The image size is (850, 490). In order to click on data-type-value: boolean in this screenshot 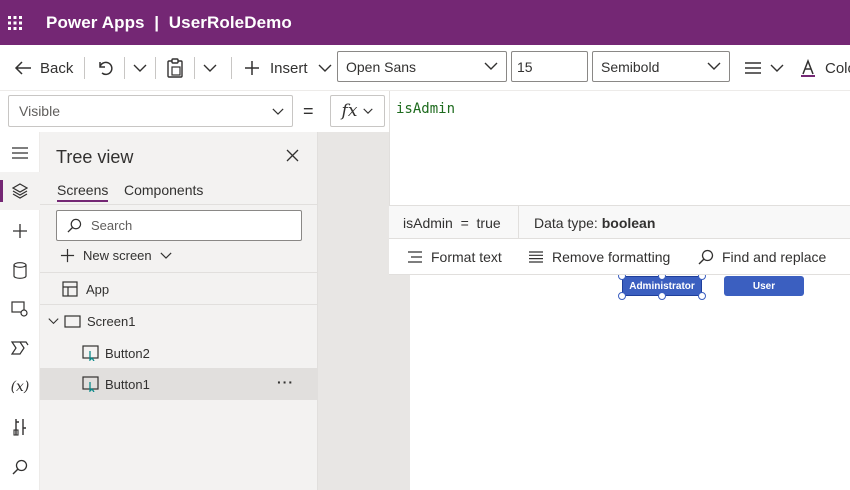, I will do `click(628, 223)`.